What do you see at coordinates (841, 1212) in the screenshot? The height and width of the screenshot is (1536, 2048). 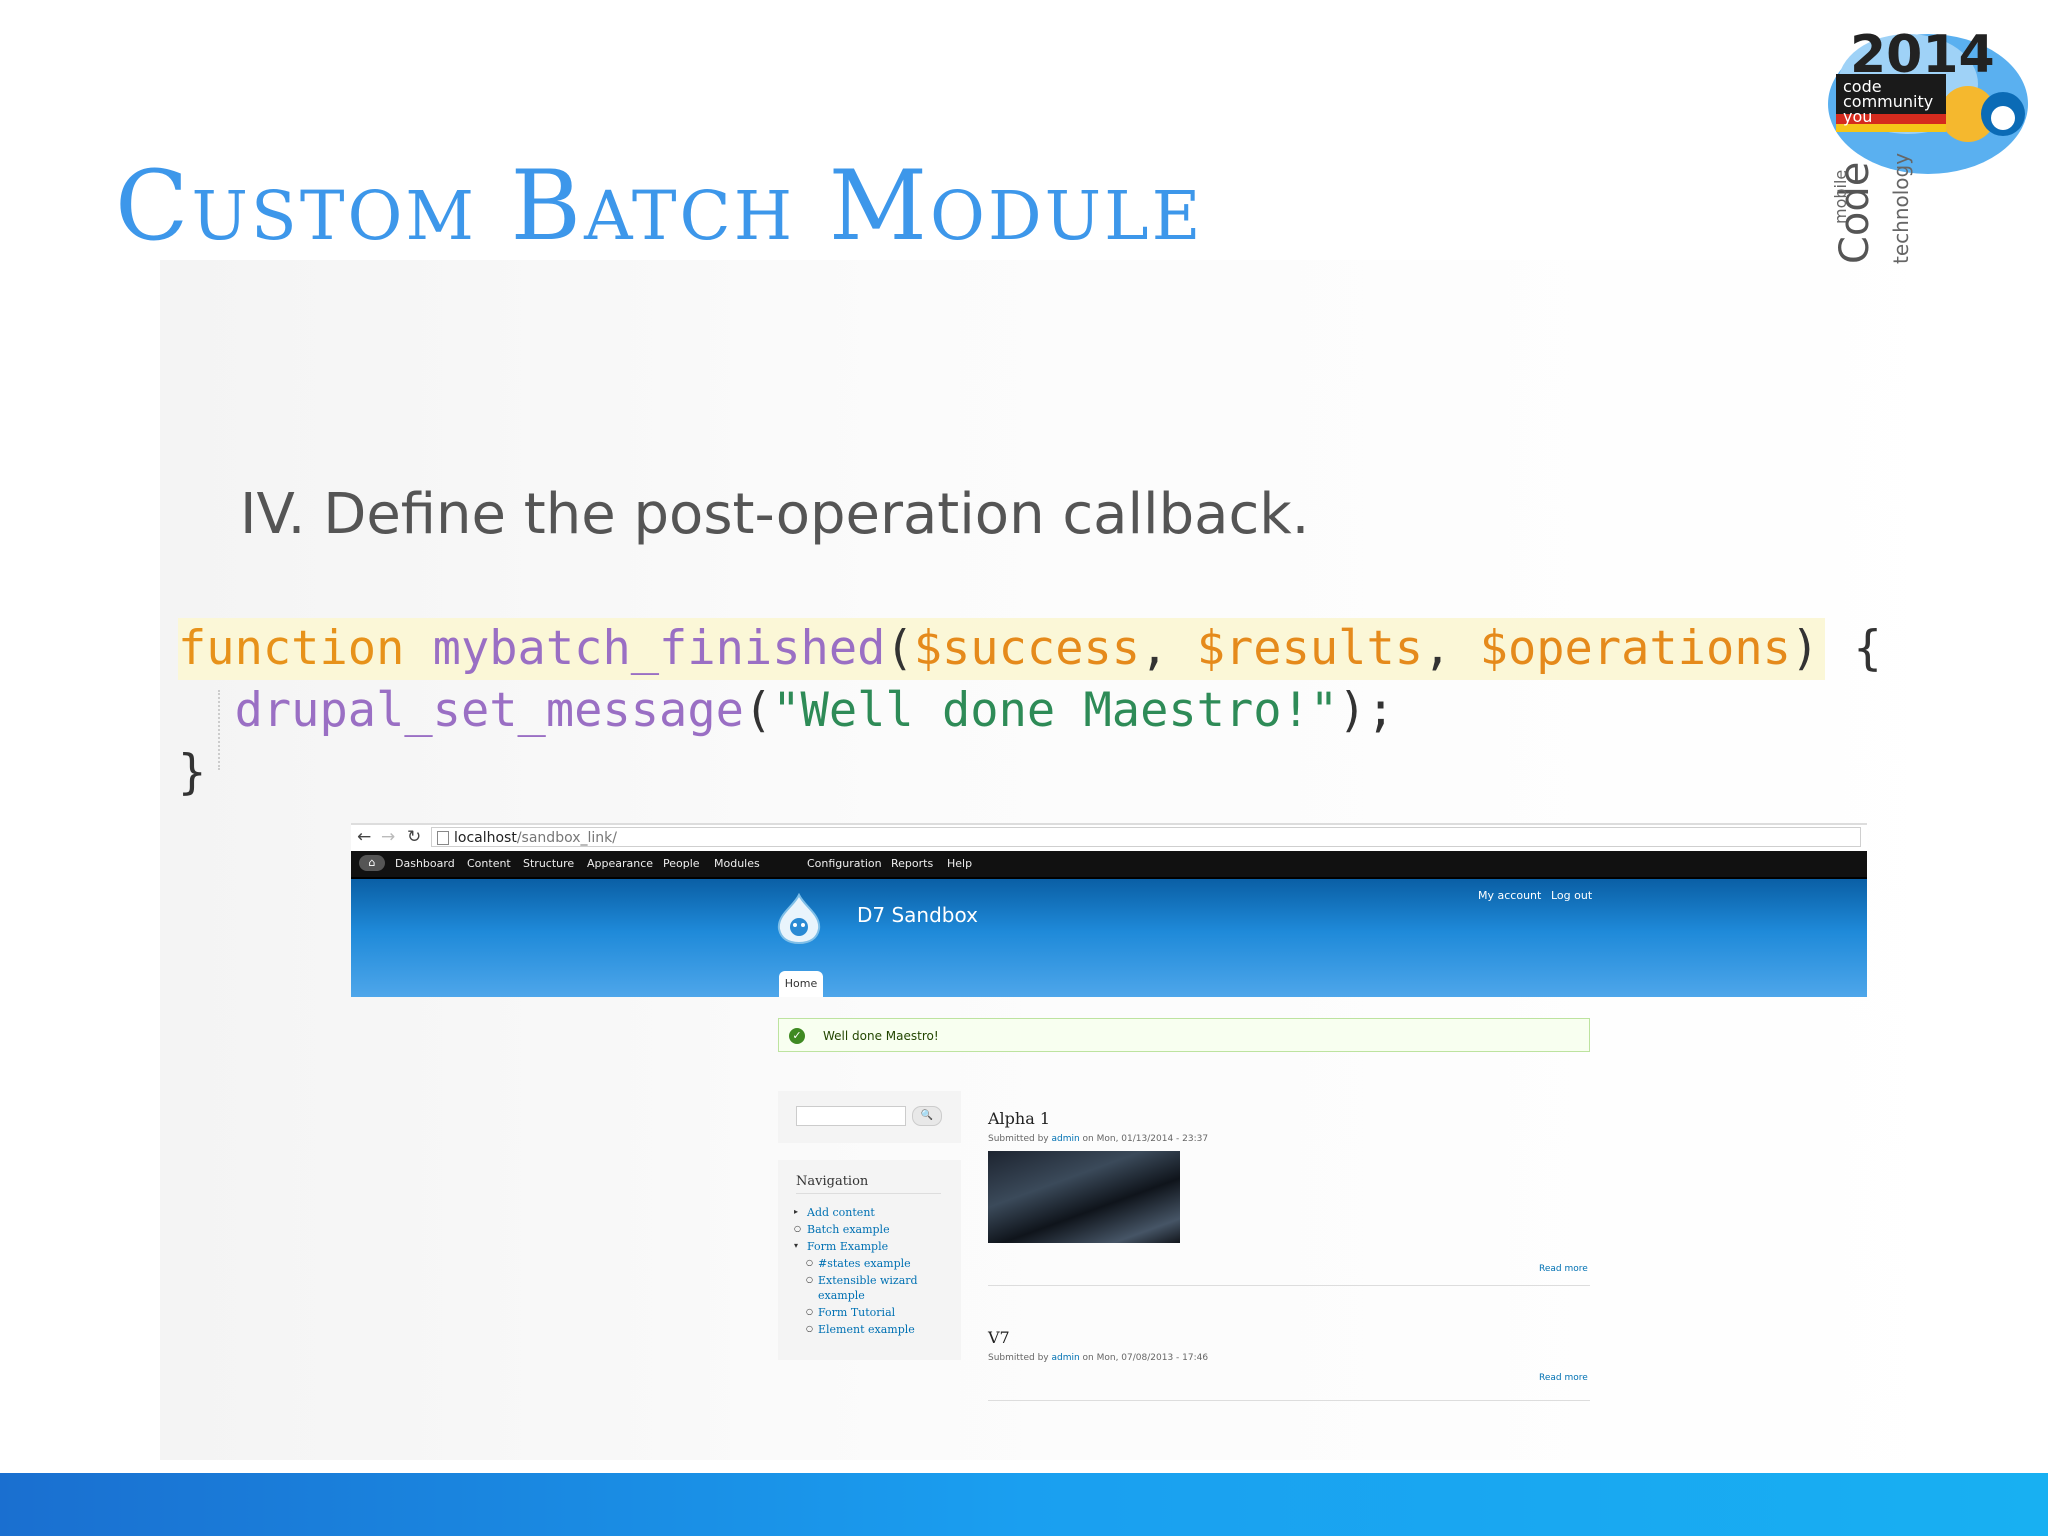 I see `nav-item-add-content: Add content` at bounding box center [841, 1212].